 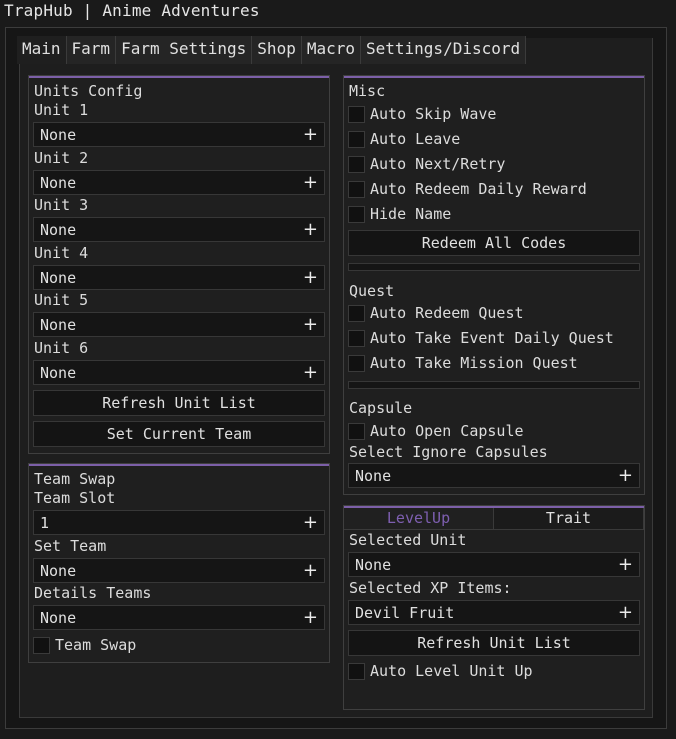 What do you see at coordinates (45, 523) in the screenshot?
I see `team-slot-value: 1` at bounding box center [45, 523].